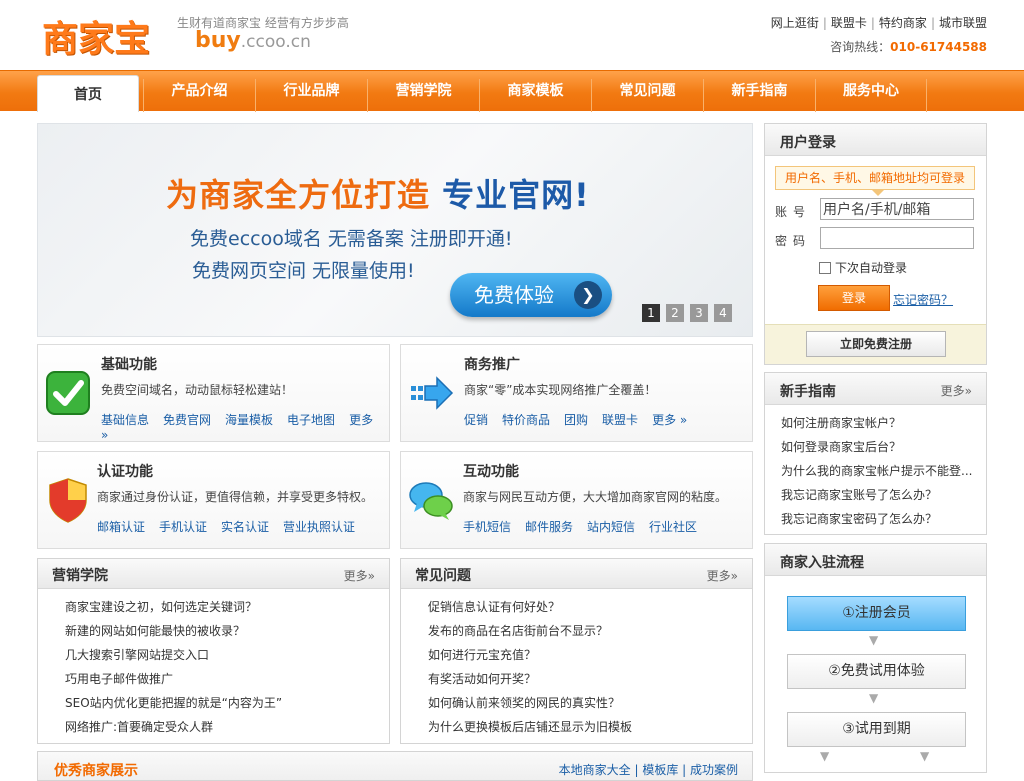  Describe the element at coordinates (590, 607) in the screenshot. I see `list-item: 促销信息认证有何好处？` at that location.